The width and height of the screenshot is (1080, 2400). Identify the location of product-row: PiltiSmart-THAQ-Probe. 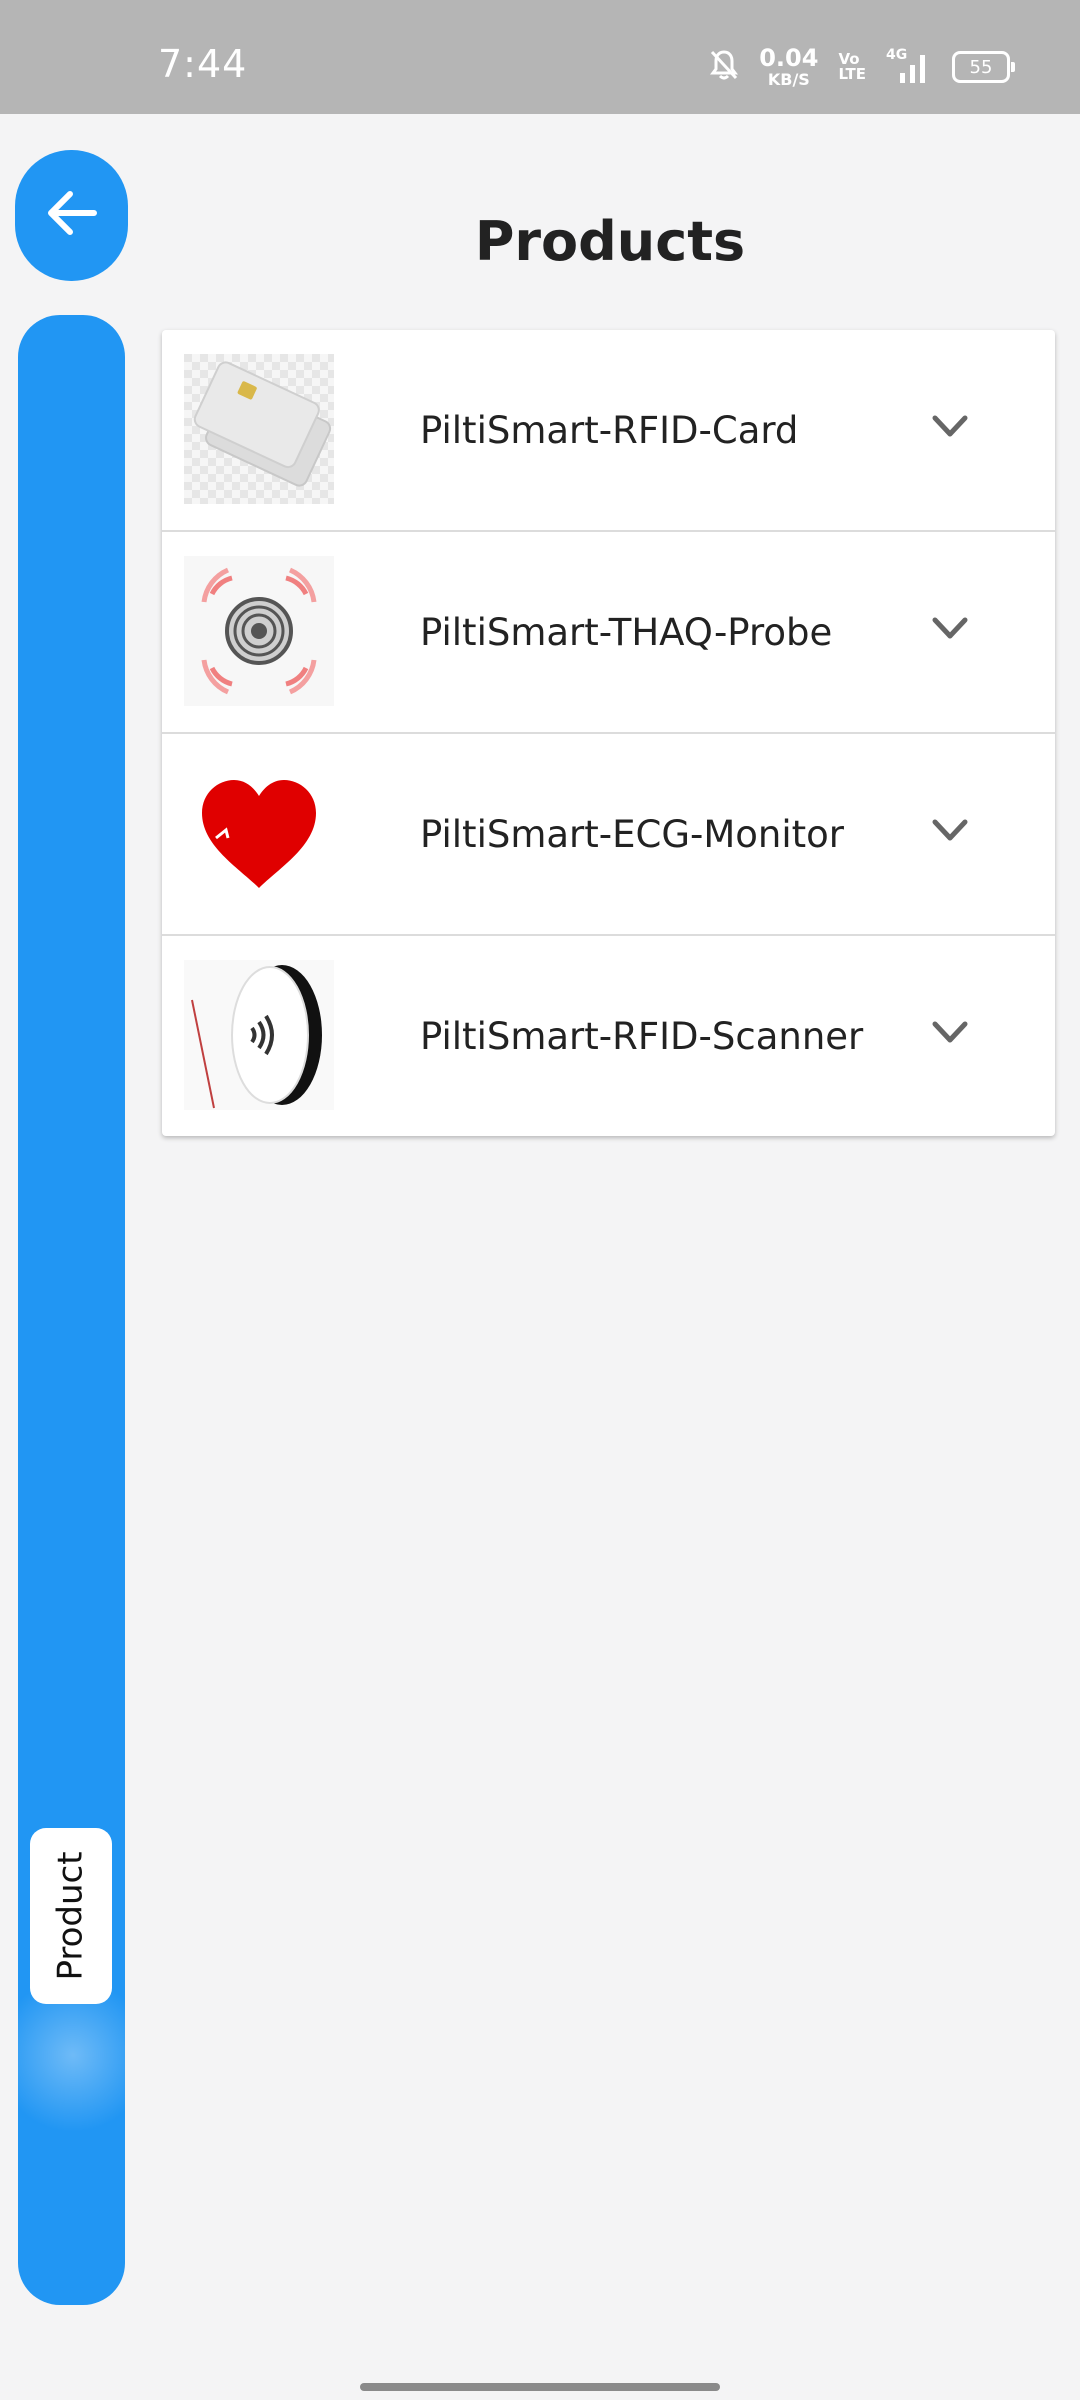
(608, 633).